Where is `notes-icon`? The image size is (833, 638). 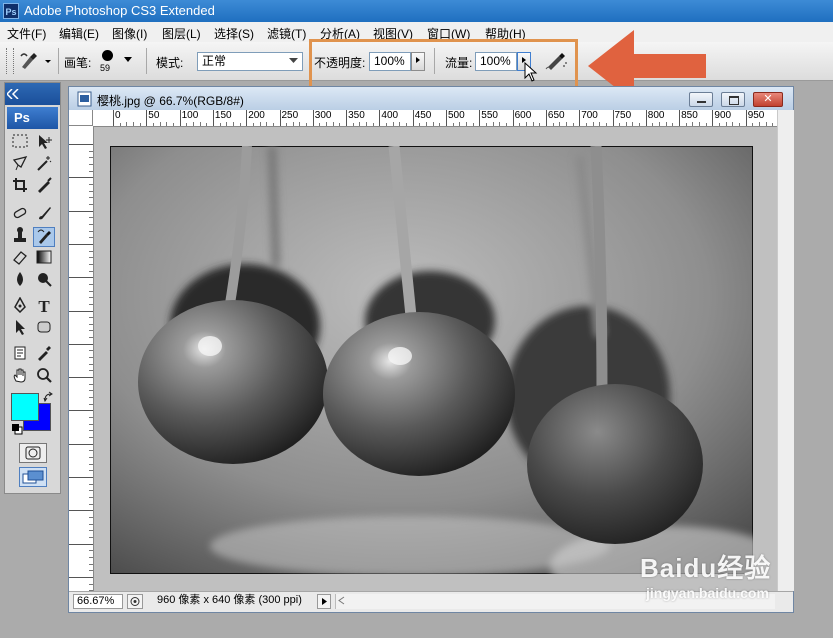 notes-icon is located at coordinates (20, 355).